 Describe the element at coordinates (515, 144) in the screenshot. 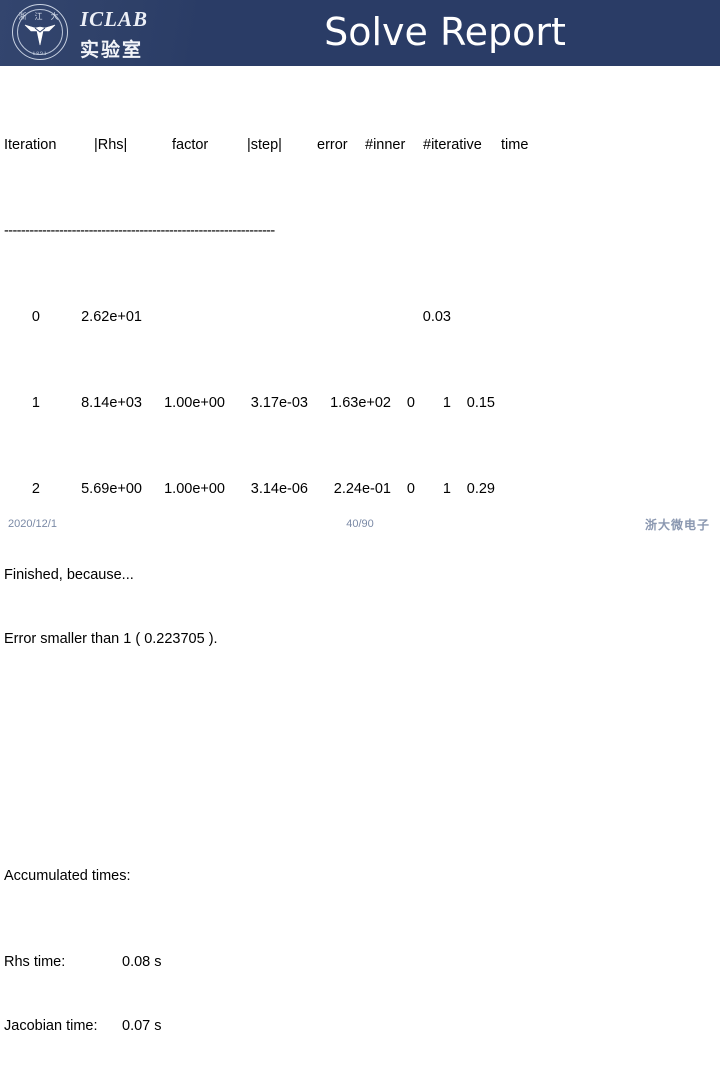

I see `col-head-time: time` at that location.